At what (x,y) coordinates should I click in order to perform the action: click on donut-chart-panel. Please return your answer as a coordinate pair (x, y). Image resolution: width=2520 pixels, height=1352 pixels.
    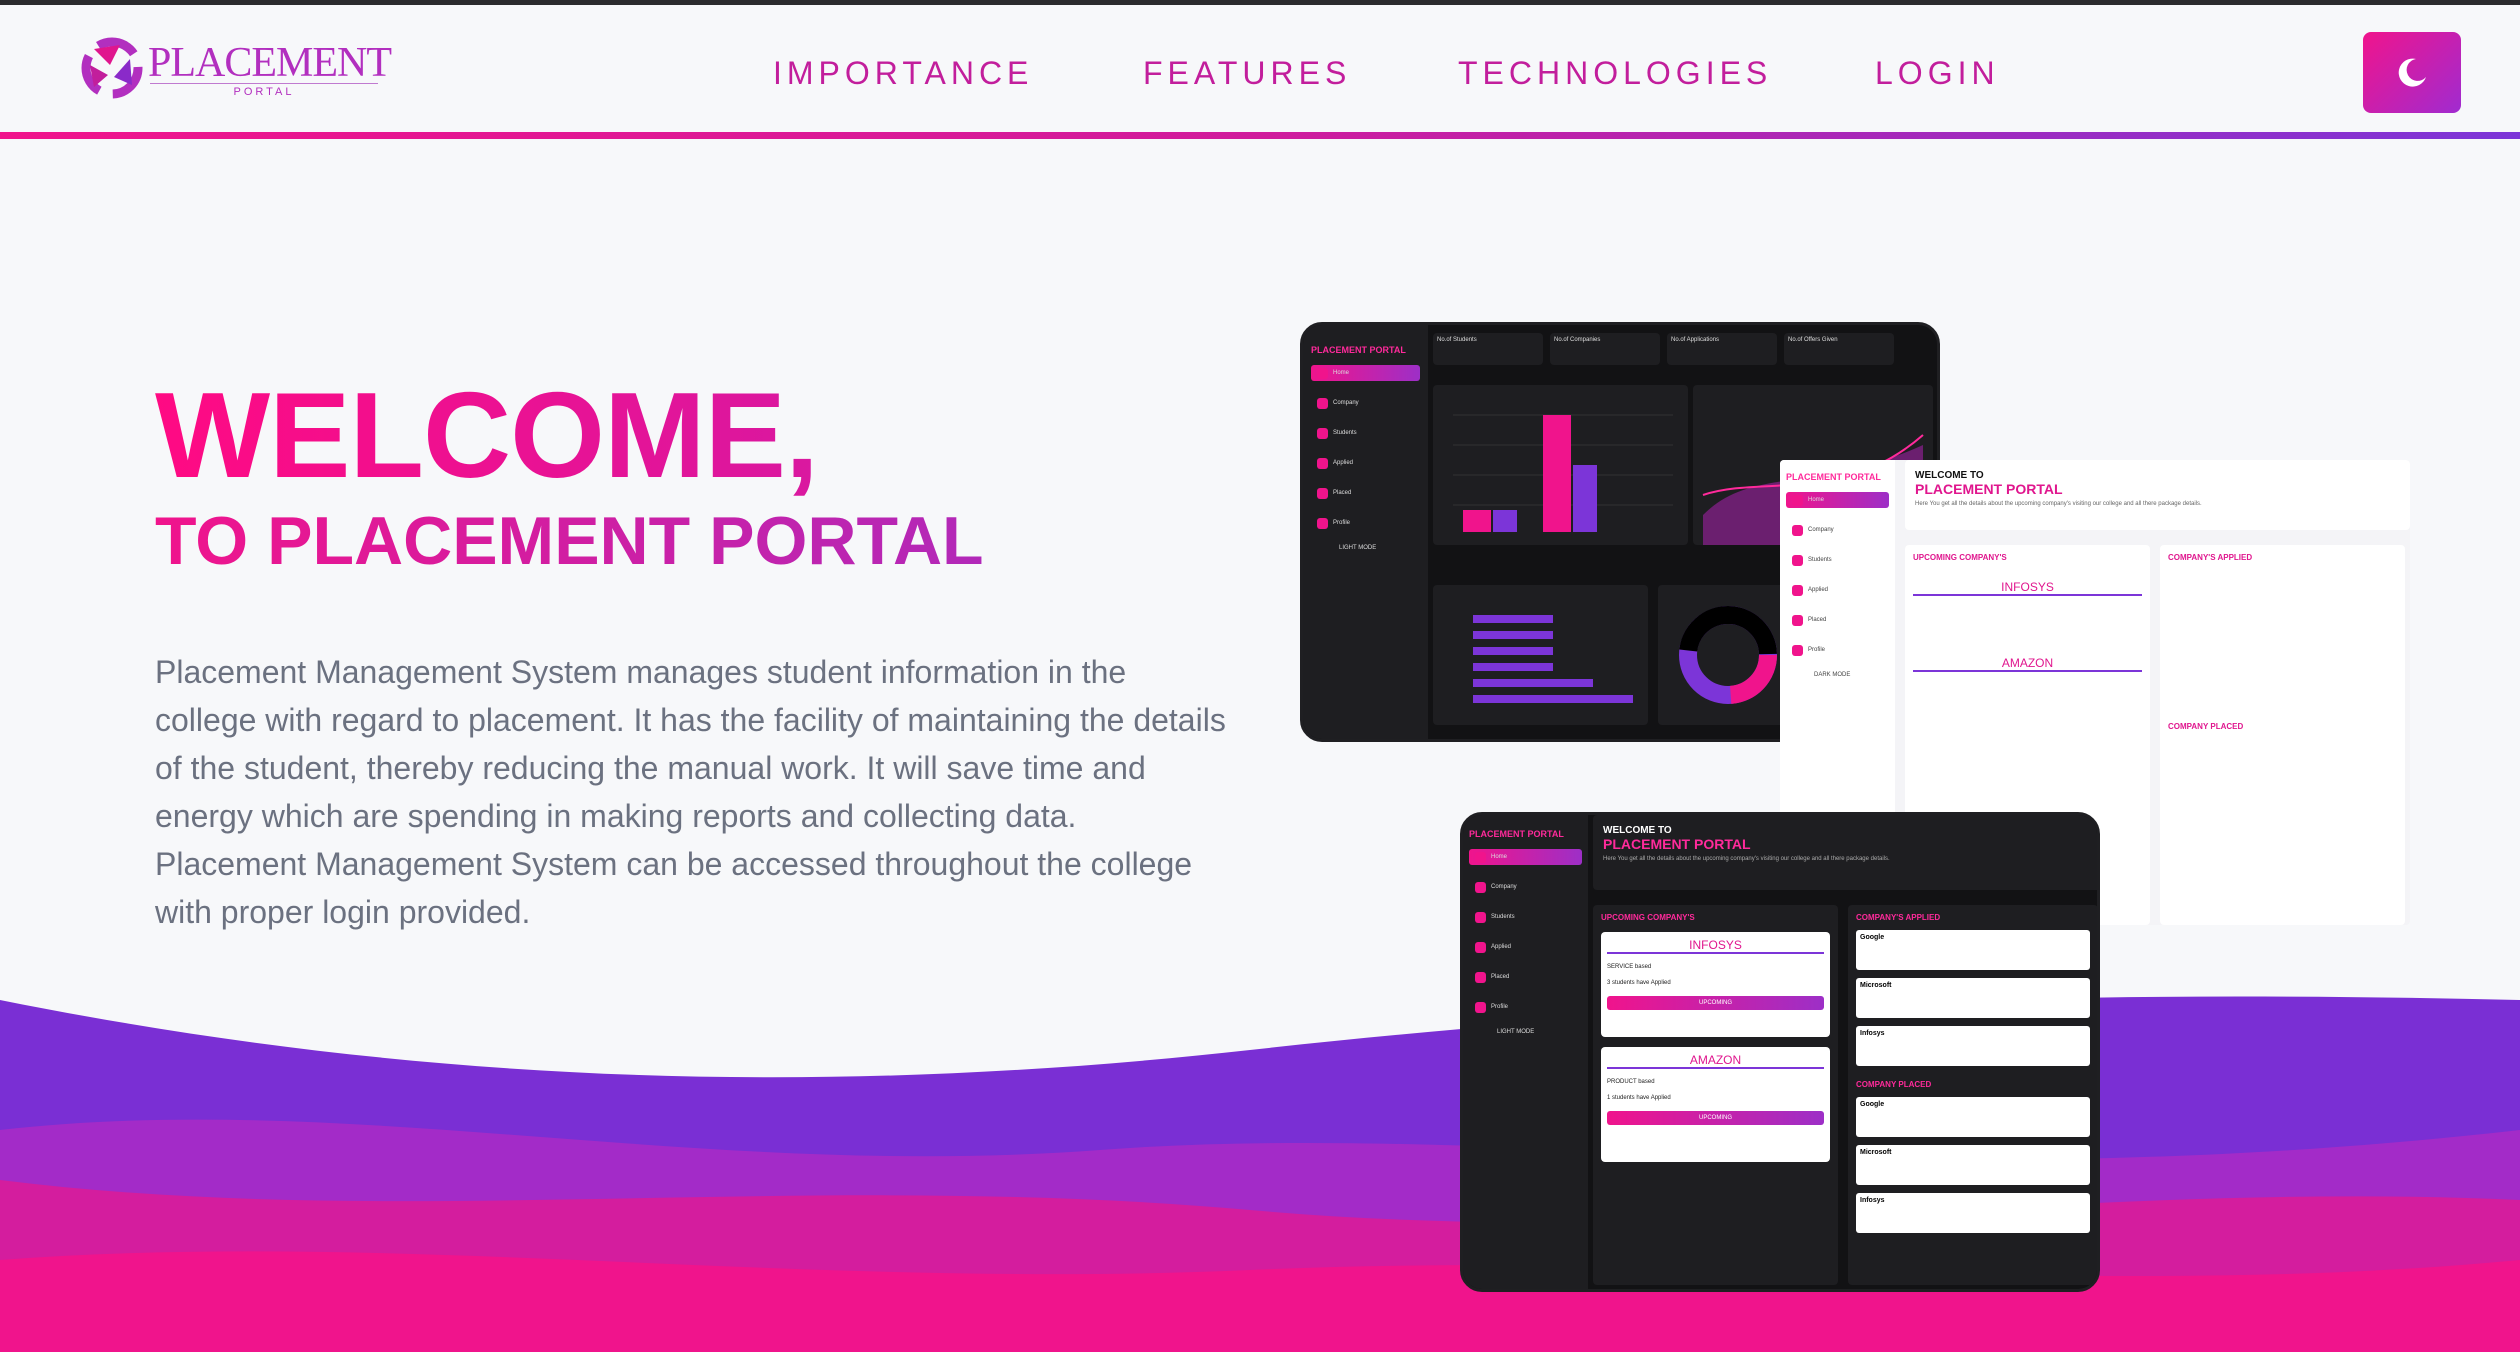
    Looking at the image, I should click on (1728, 655).